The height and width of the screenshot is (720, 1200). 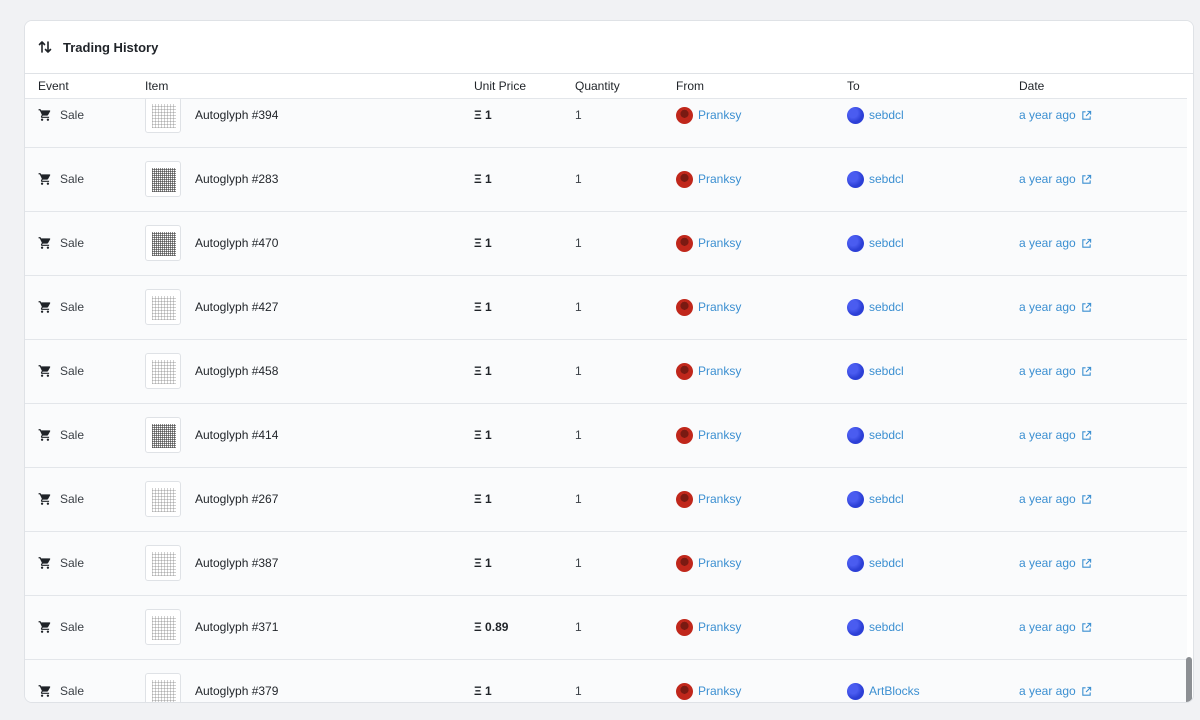 I want to click on col-from: From, so click(x=690, y=86).